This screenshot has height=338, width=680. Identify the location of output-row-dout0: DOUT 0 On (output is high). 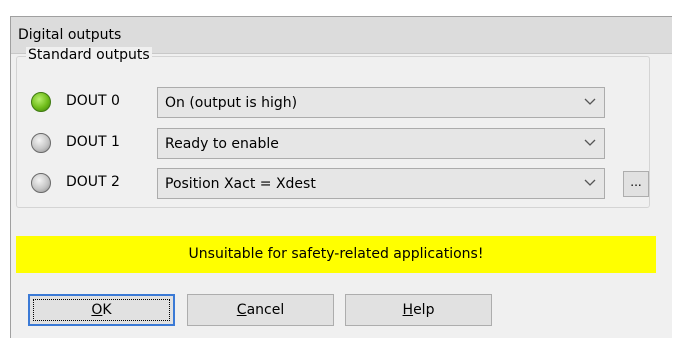
(340, 102).